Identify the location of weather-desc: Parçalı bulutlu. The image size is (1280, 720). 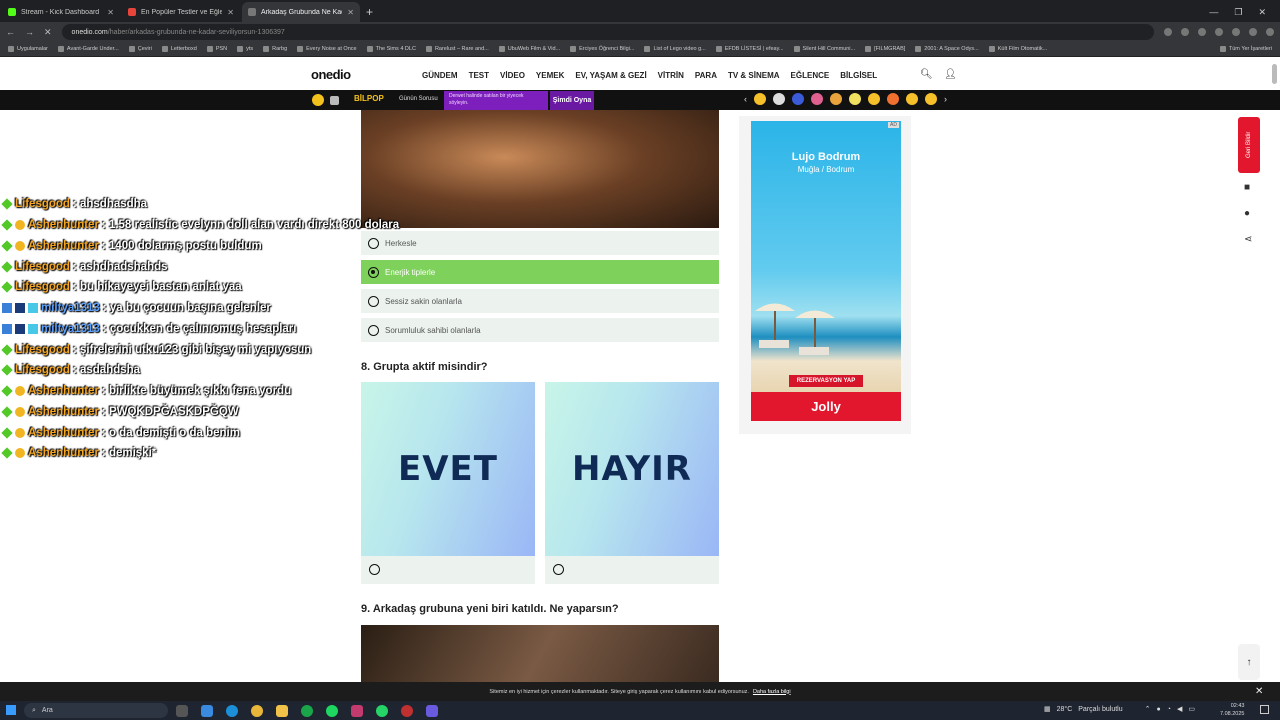
(1100, 709).